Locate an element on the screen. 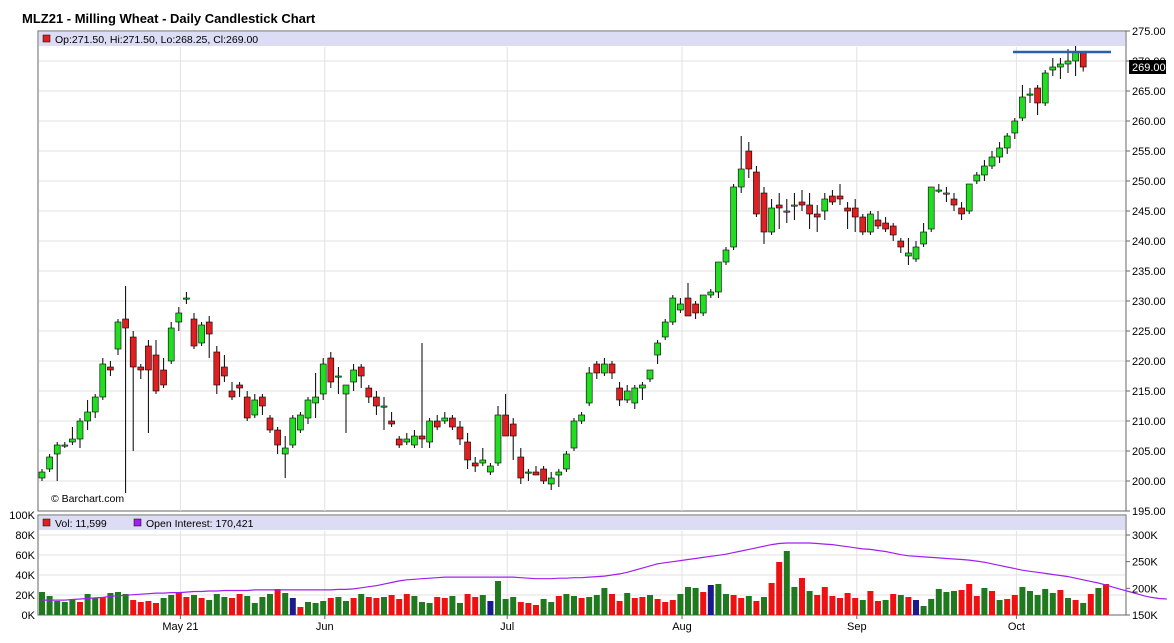 The height and width of the screenshot is (643, 1174). volume-tick-label: 100K is located at coordinates (22, 516).